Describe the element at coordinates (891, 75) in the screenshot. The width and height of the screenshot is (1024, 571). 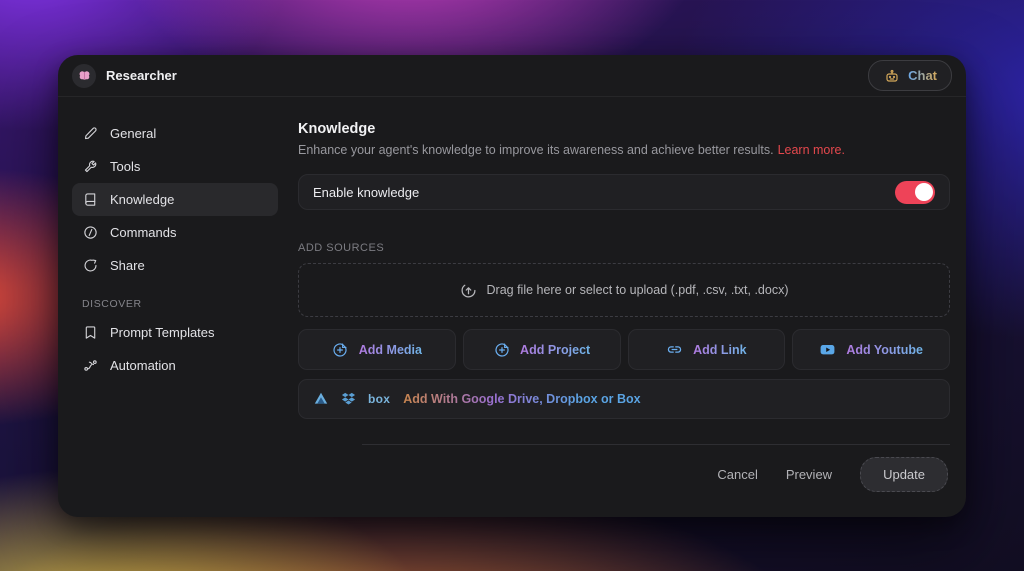
I see `robot-icon` at that location.